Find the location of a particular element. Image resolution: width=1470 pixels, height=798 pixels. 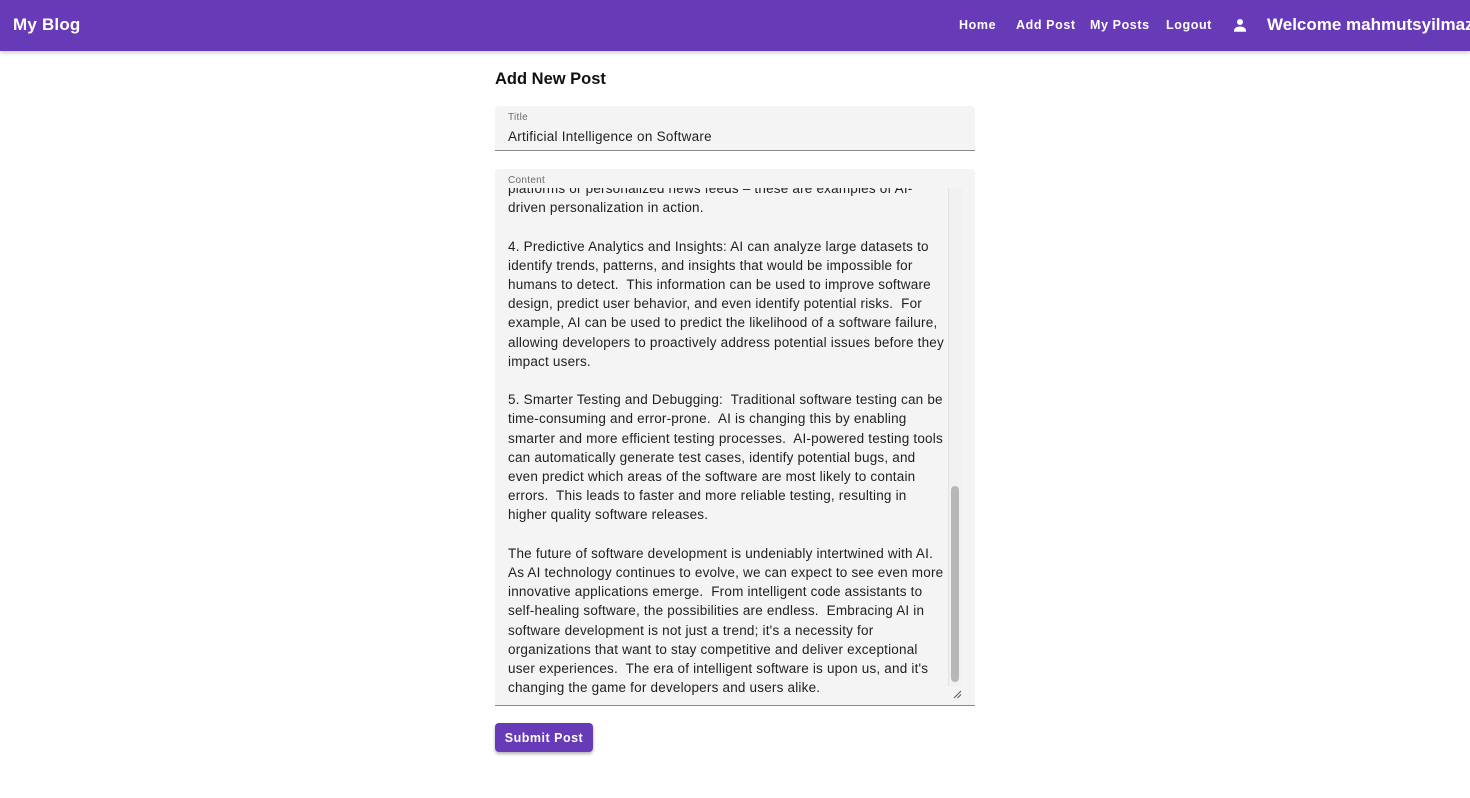

welcome-message: Welcome mahmutsyilmaz is located at coordinates (1368, 24).